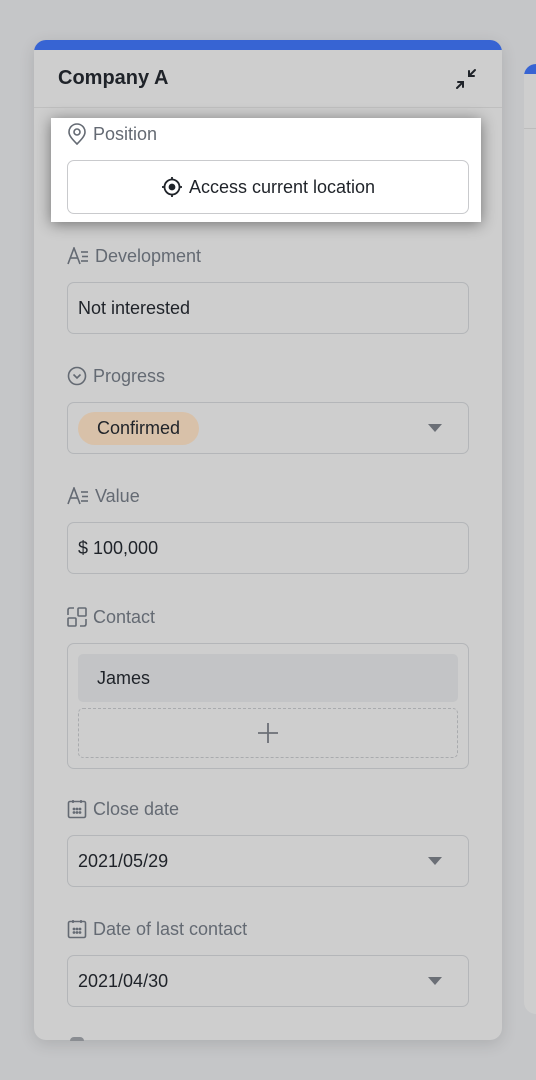 The height and width of the screenshot is (1080, 536). I want to click on contact-list: James, so click(268, 706).